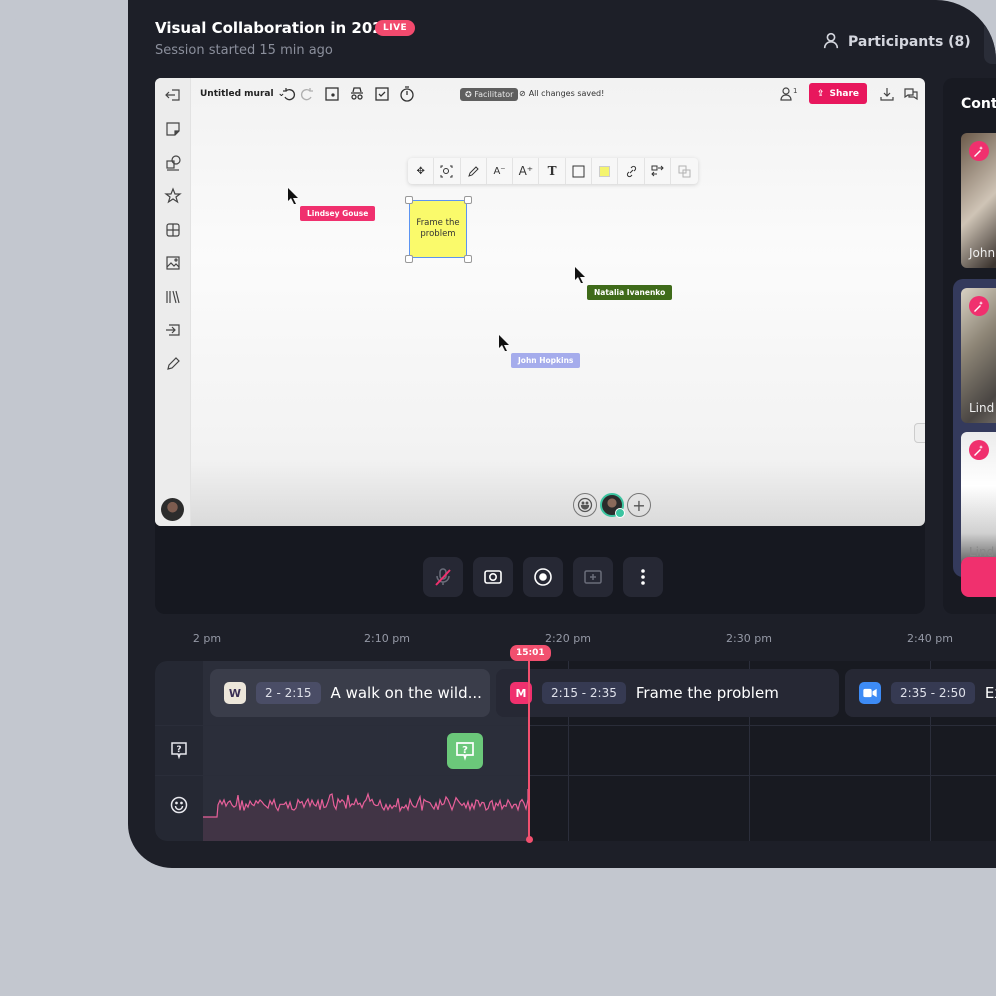 This screenshot has width=996, height=996. I want to click on person-icon, so click(831, 42).